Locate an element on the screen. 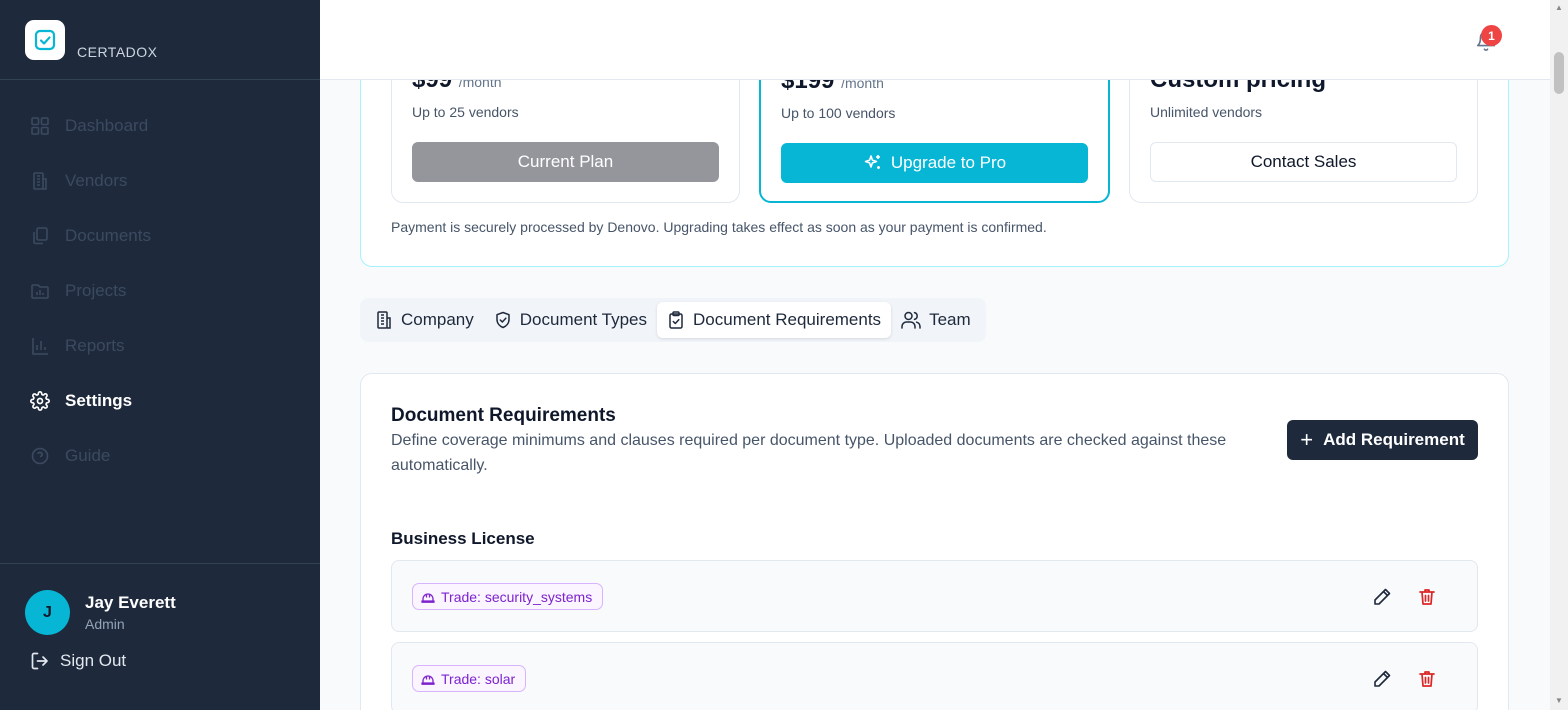  top-bar: 1 is located at coordinates (935, 40).